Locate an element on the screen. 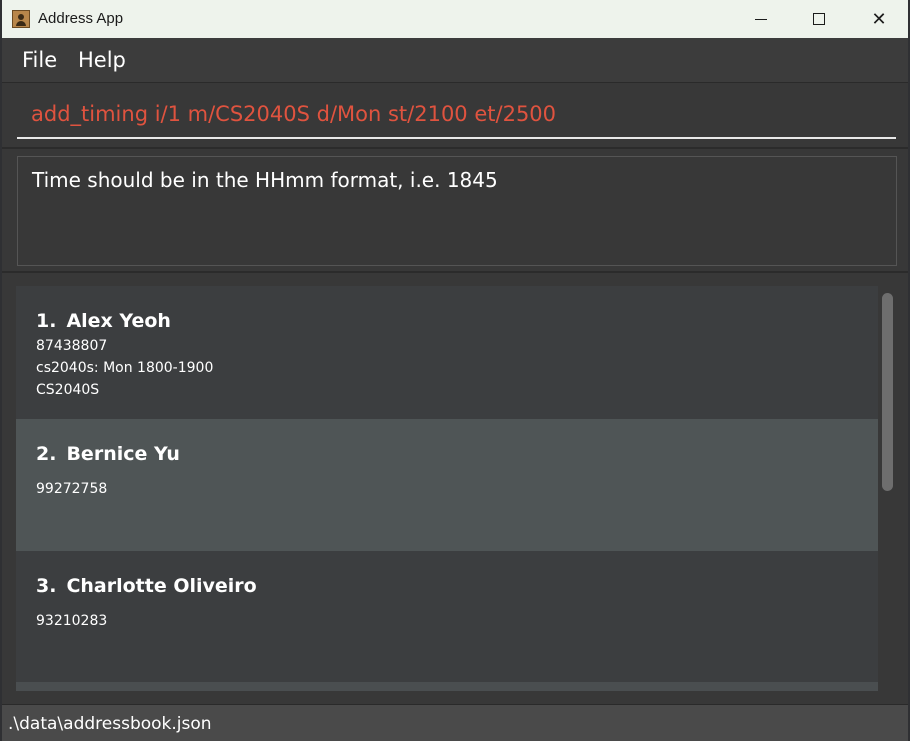 This screenshot has width=910, height=741. person-name: Charlotte Oliveiro is located at coordinates (161, 586).